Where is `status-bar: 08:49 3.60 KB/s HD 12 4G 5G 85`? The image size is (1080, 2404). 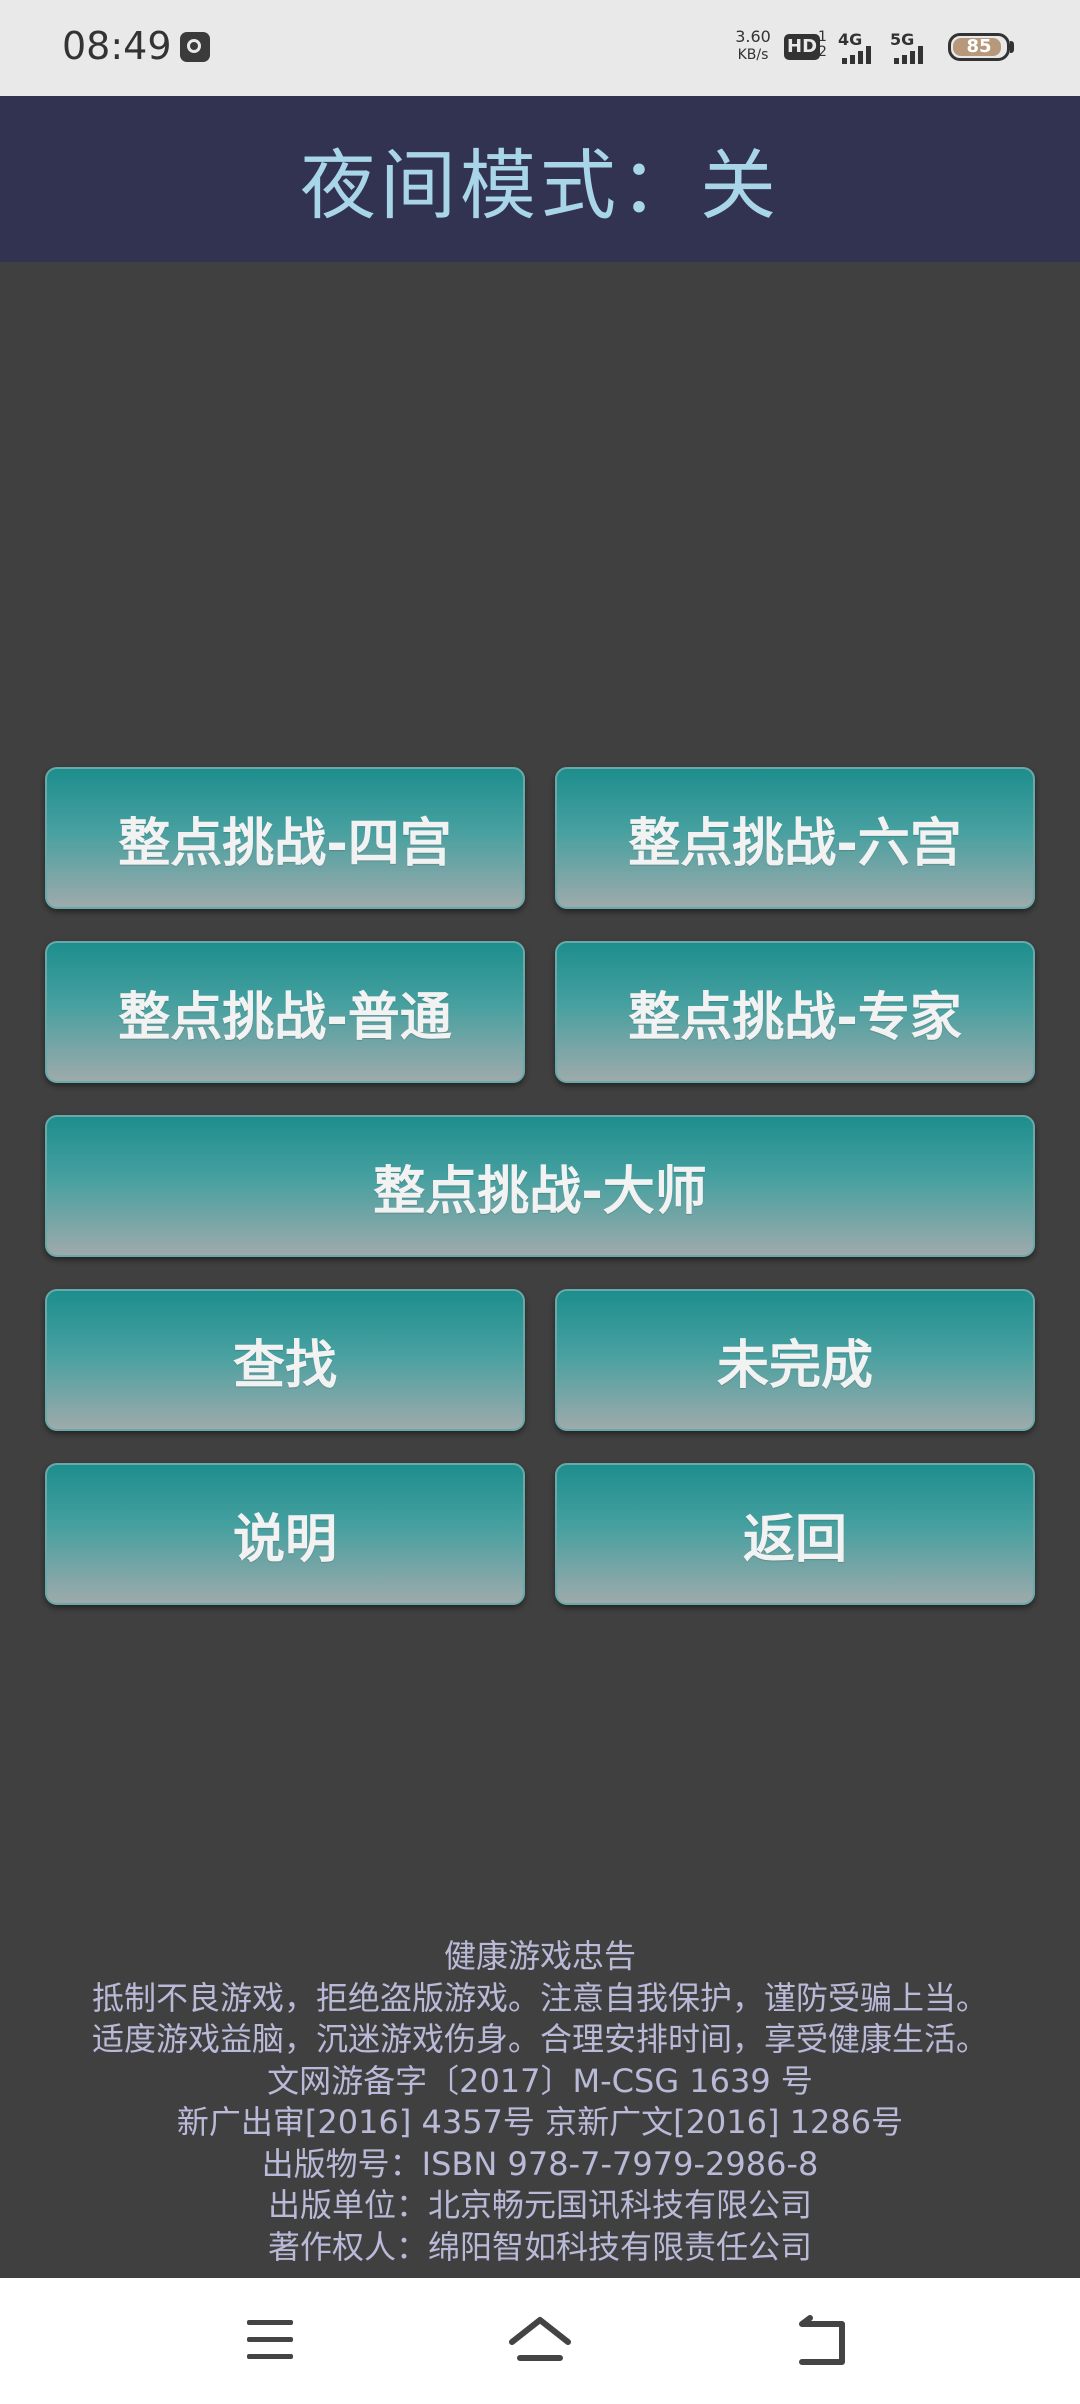
status-bar: 08:49 3.60 KB/s HD 12 4G 5G 85 is located at coordinates (540, 48).